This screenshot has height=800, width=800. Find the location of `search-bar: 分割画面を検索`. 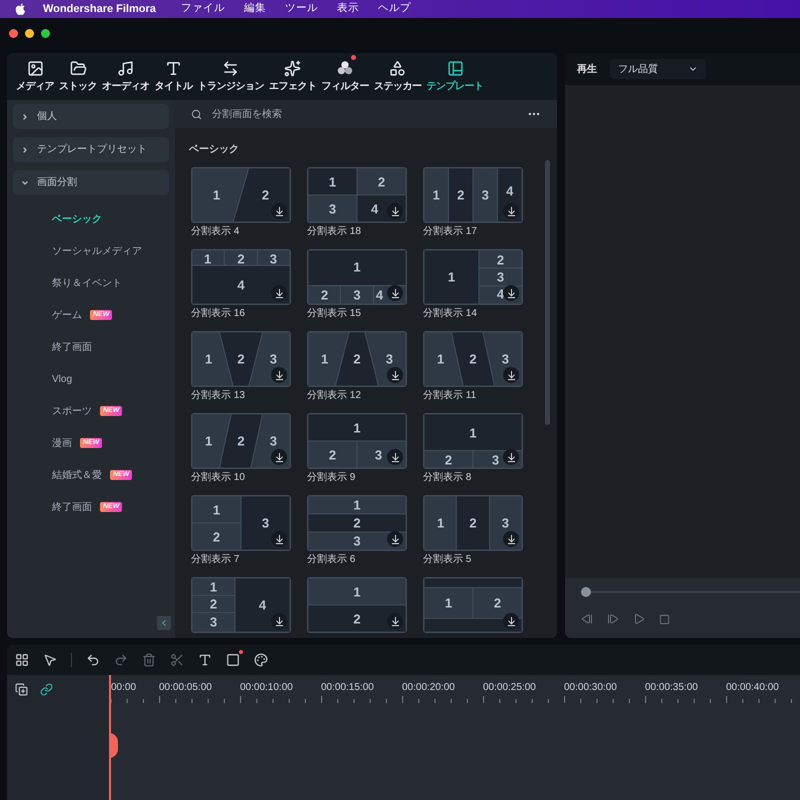

search-bar: 分割画面を検索 is located at coordinates (366, 114).